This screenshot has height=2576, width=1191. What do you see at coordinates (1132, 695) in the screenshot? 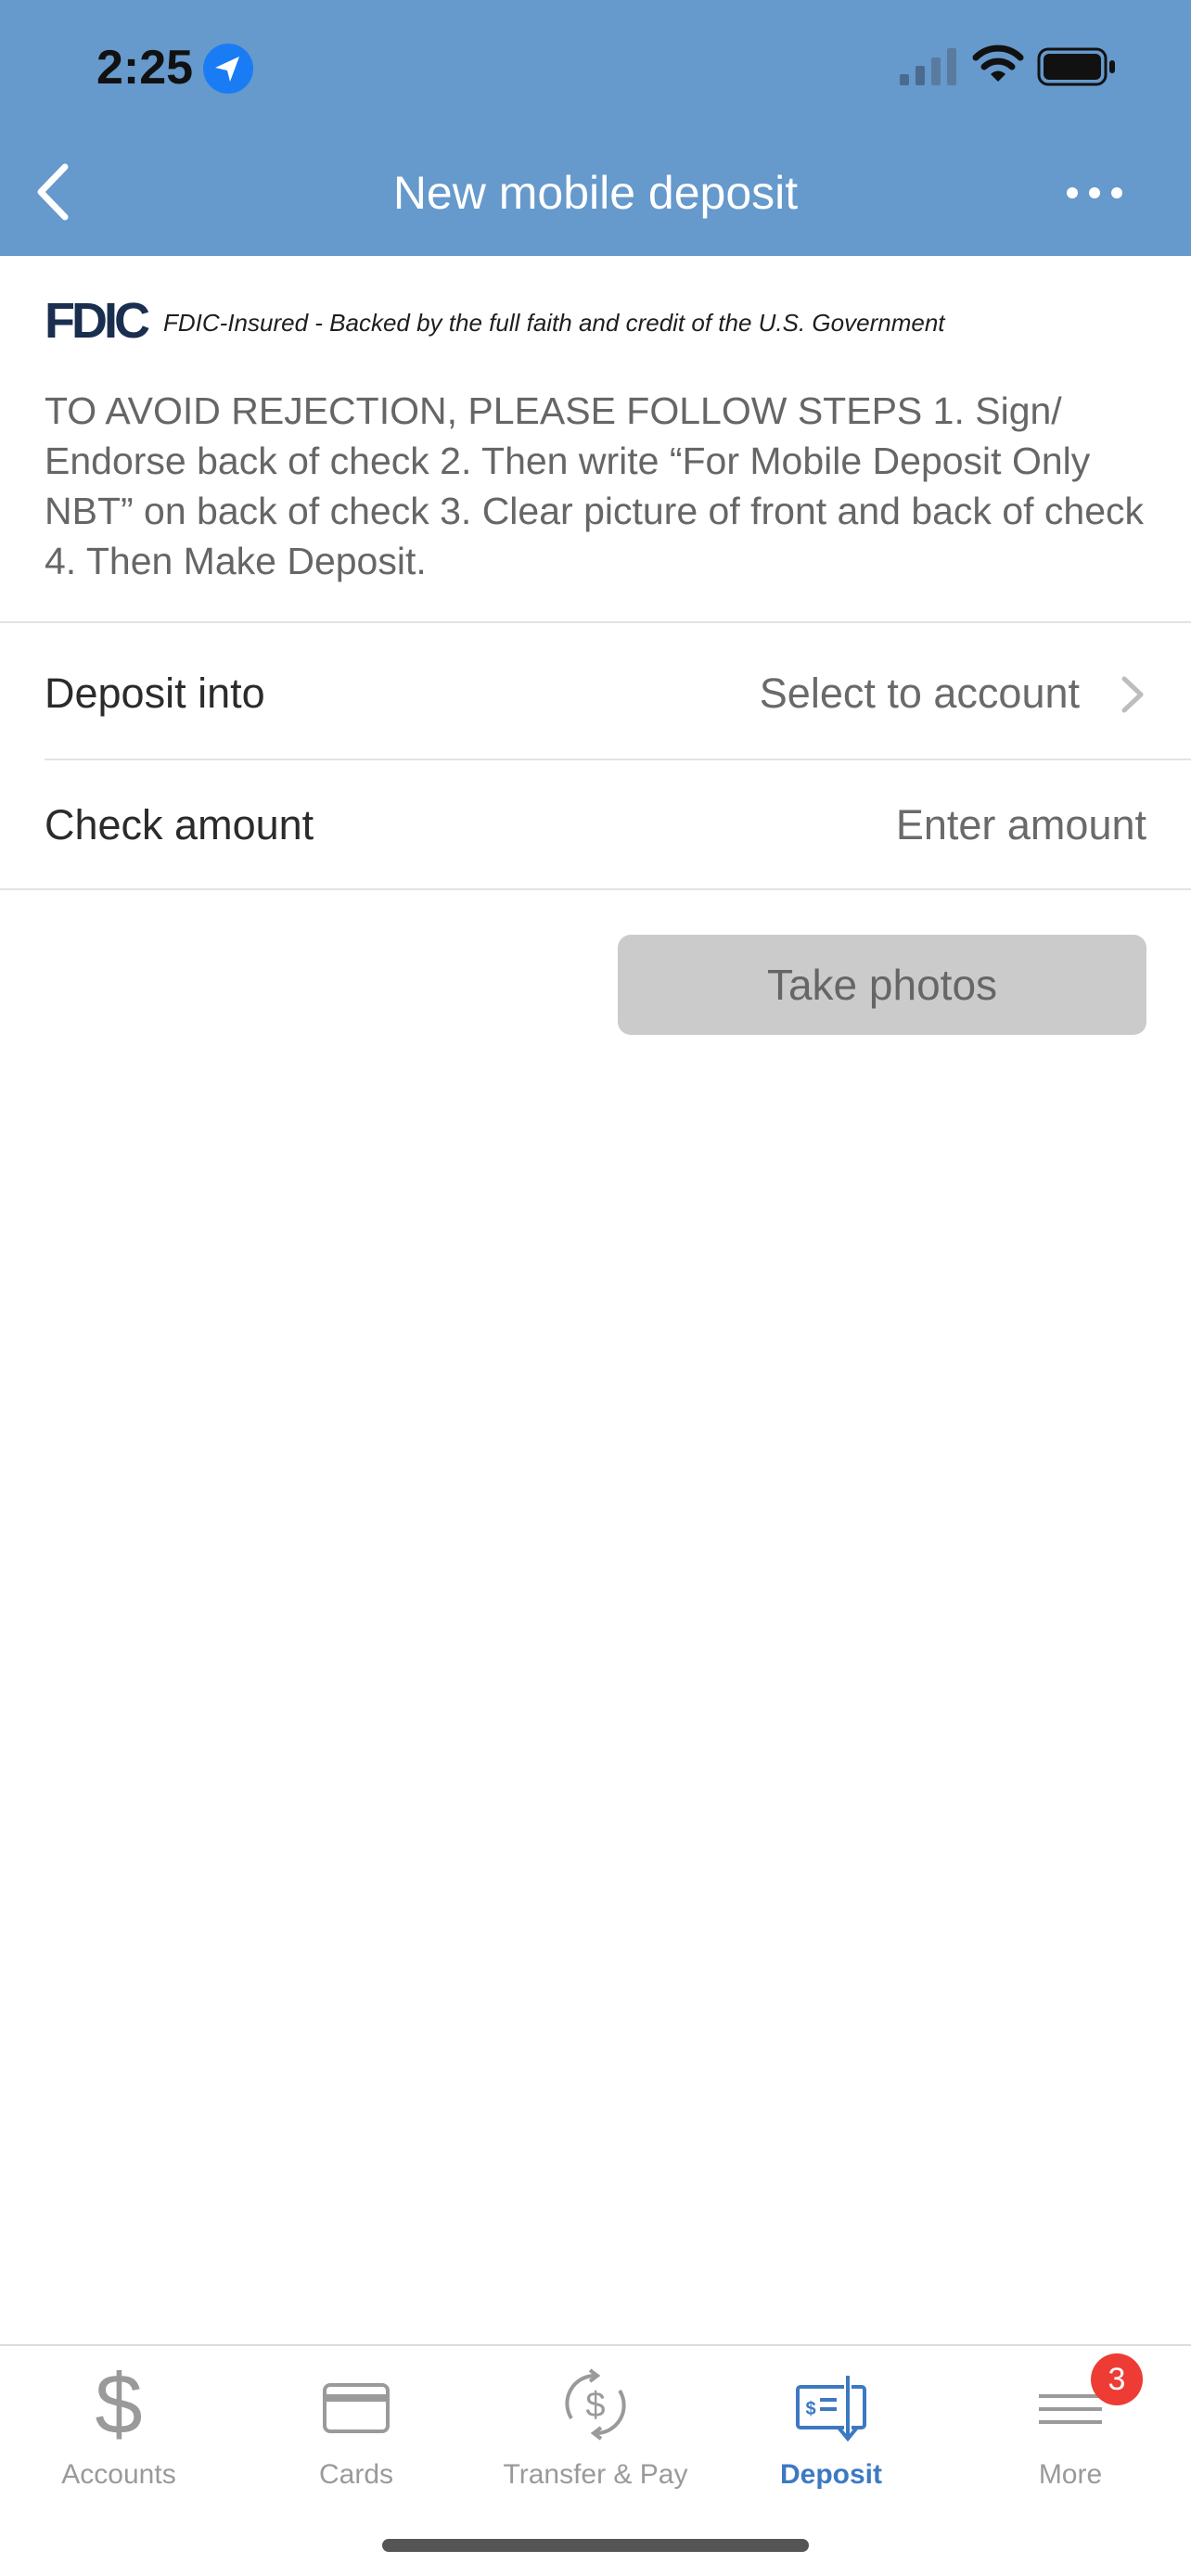
I see `chevron-right-icon` at bounding box center [1132, 695].